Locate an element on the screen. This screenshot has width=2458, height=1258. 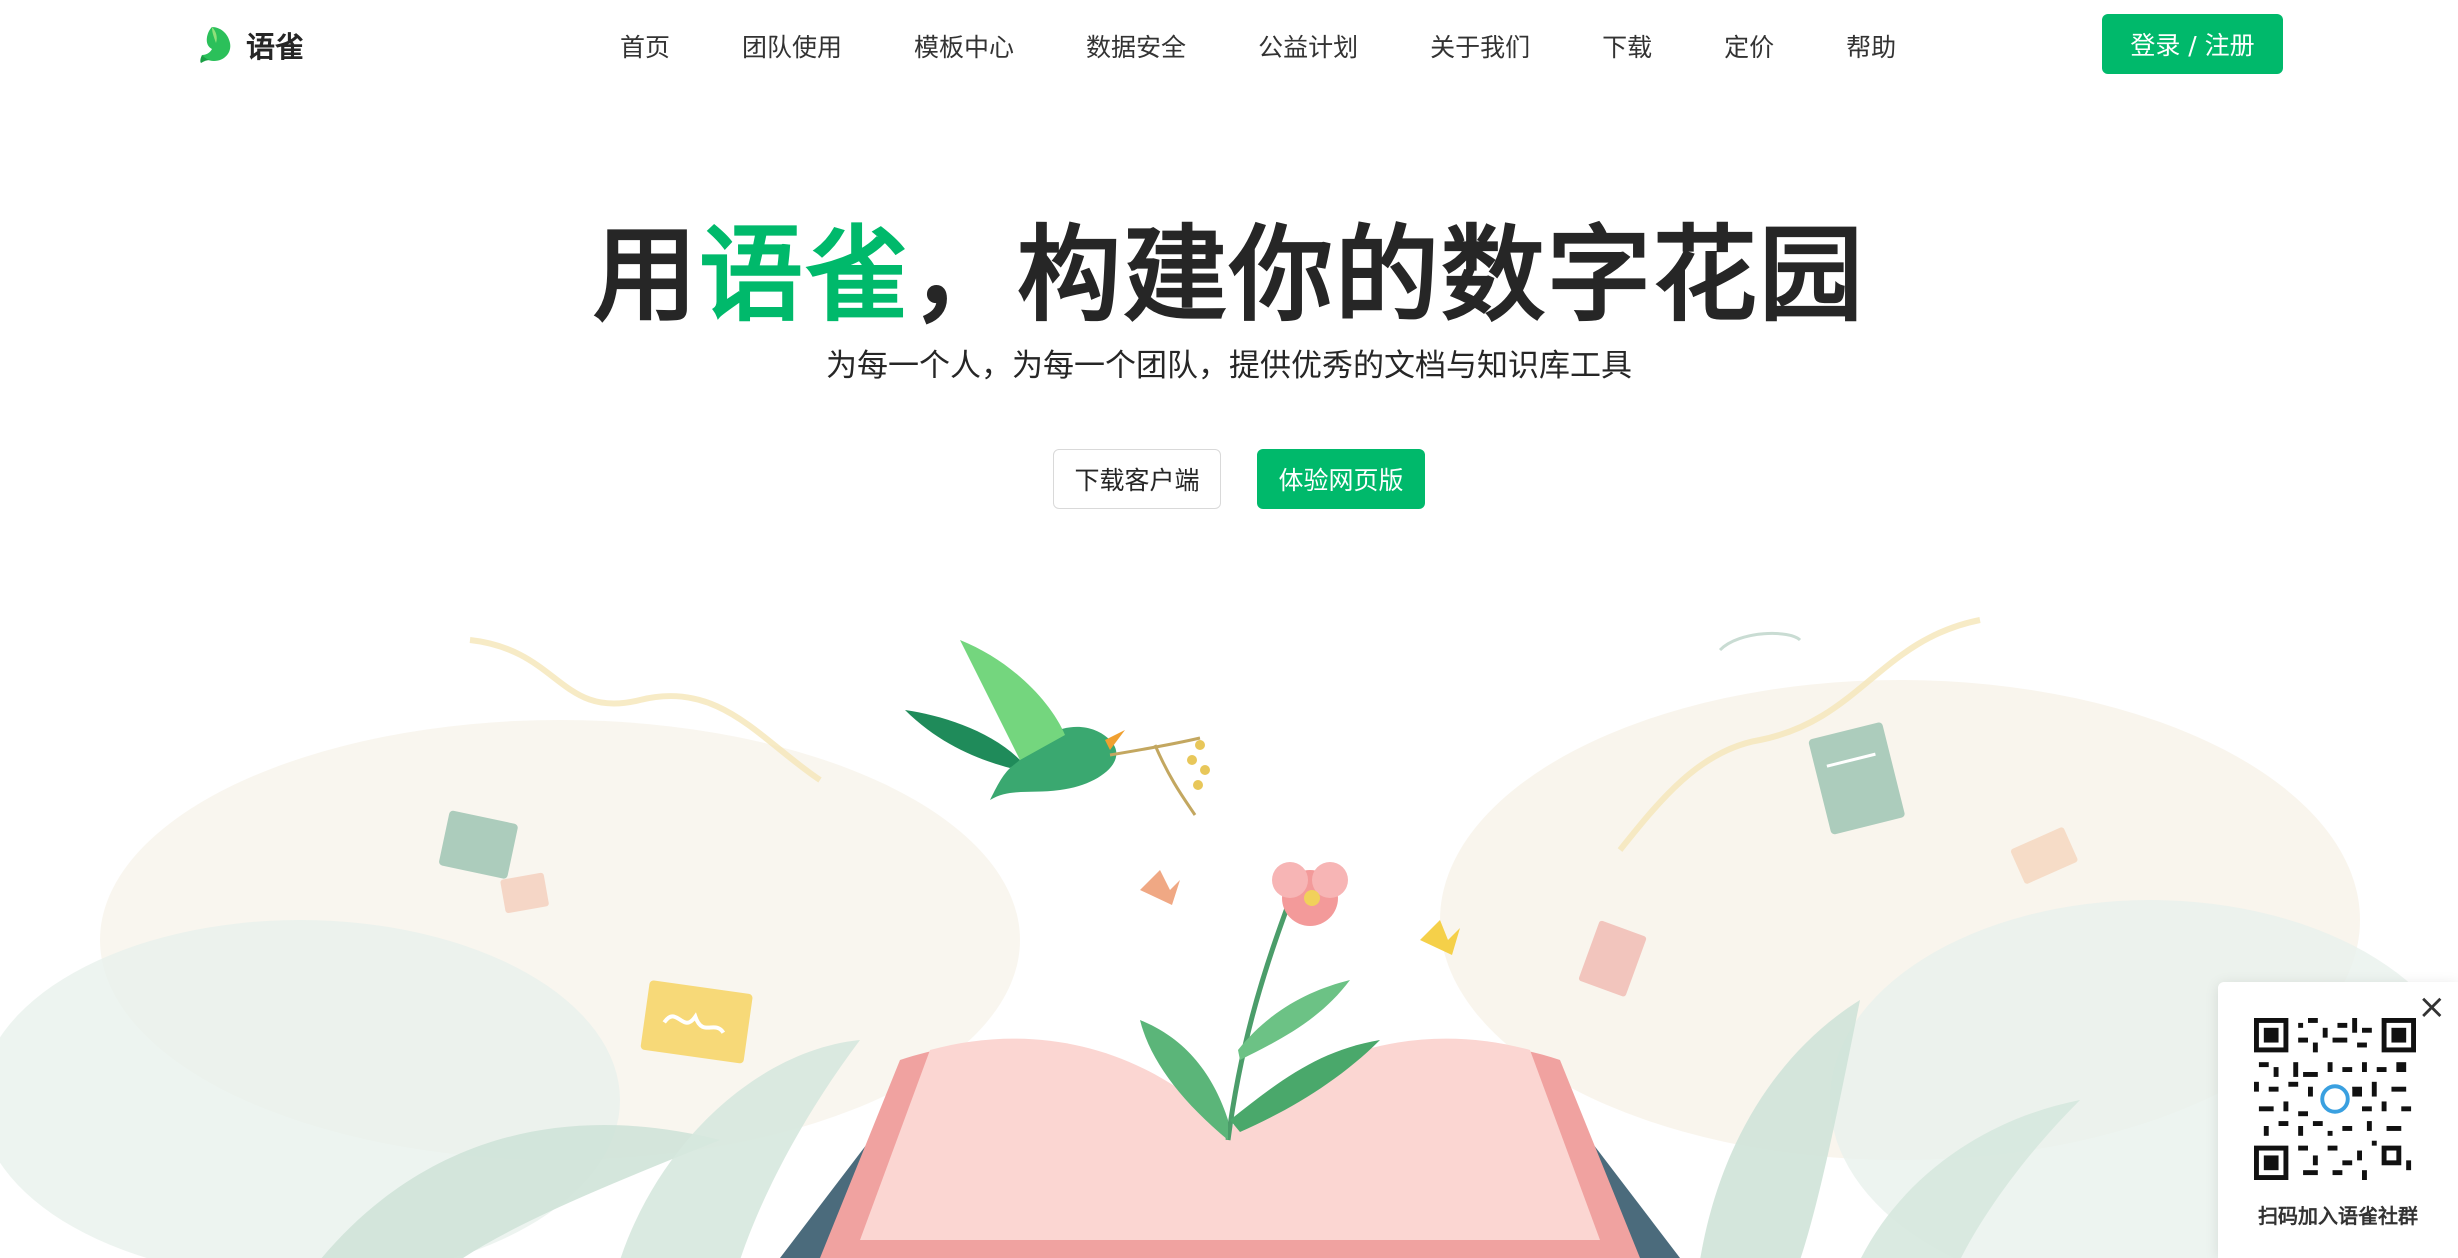
nav-item-about: 关于我们 is located at coordinates (1480, 46).